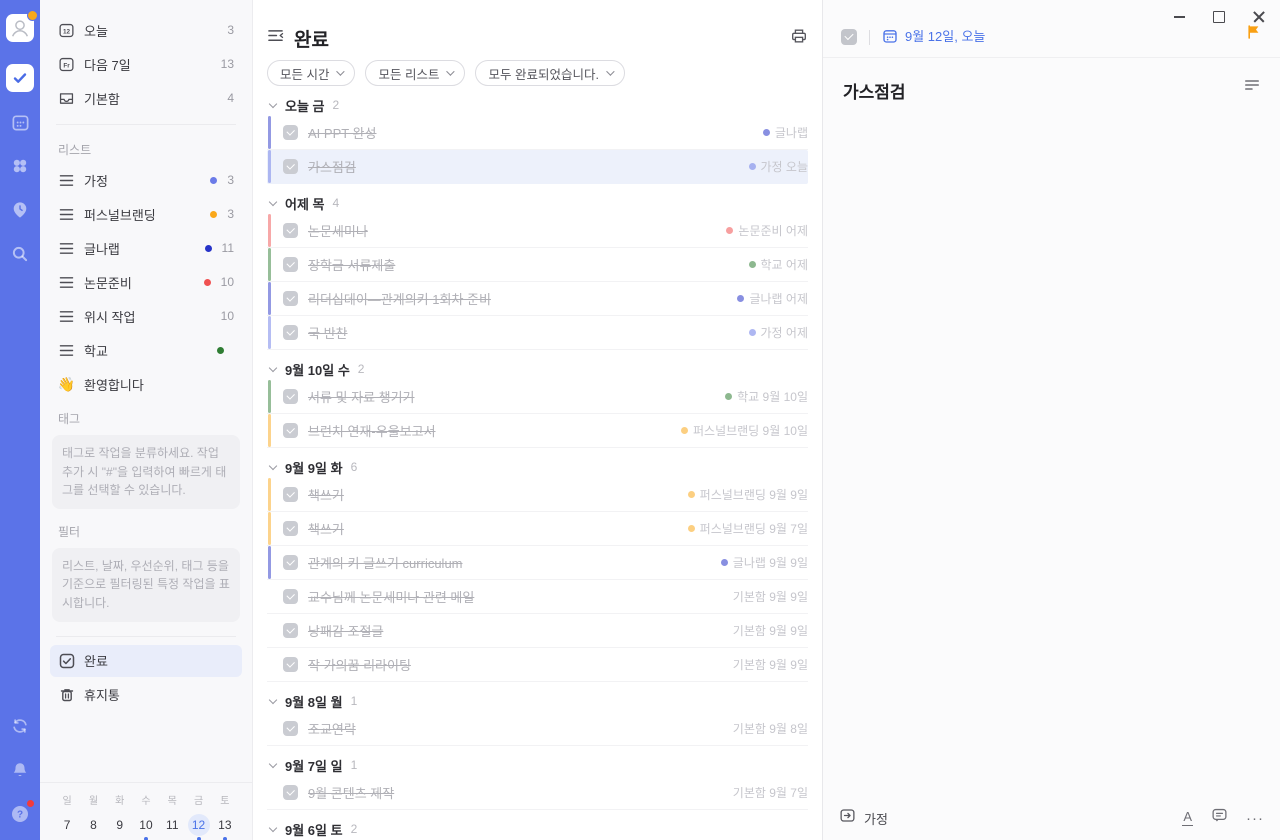 Image resolution: width=1280 pixels, height=840 pixels. I want to click on task-row: 관계의 키 글쓰기 curriculum 글나랩 9월 9일, so click(537, 563).